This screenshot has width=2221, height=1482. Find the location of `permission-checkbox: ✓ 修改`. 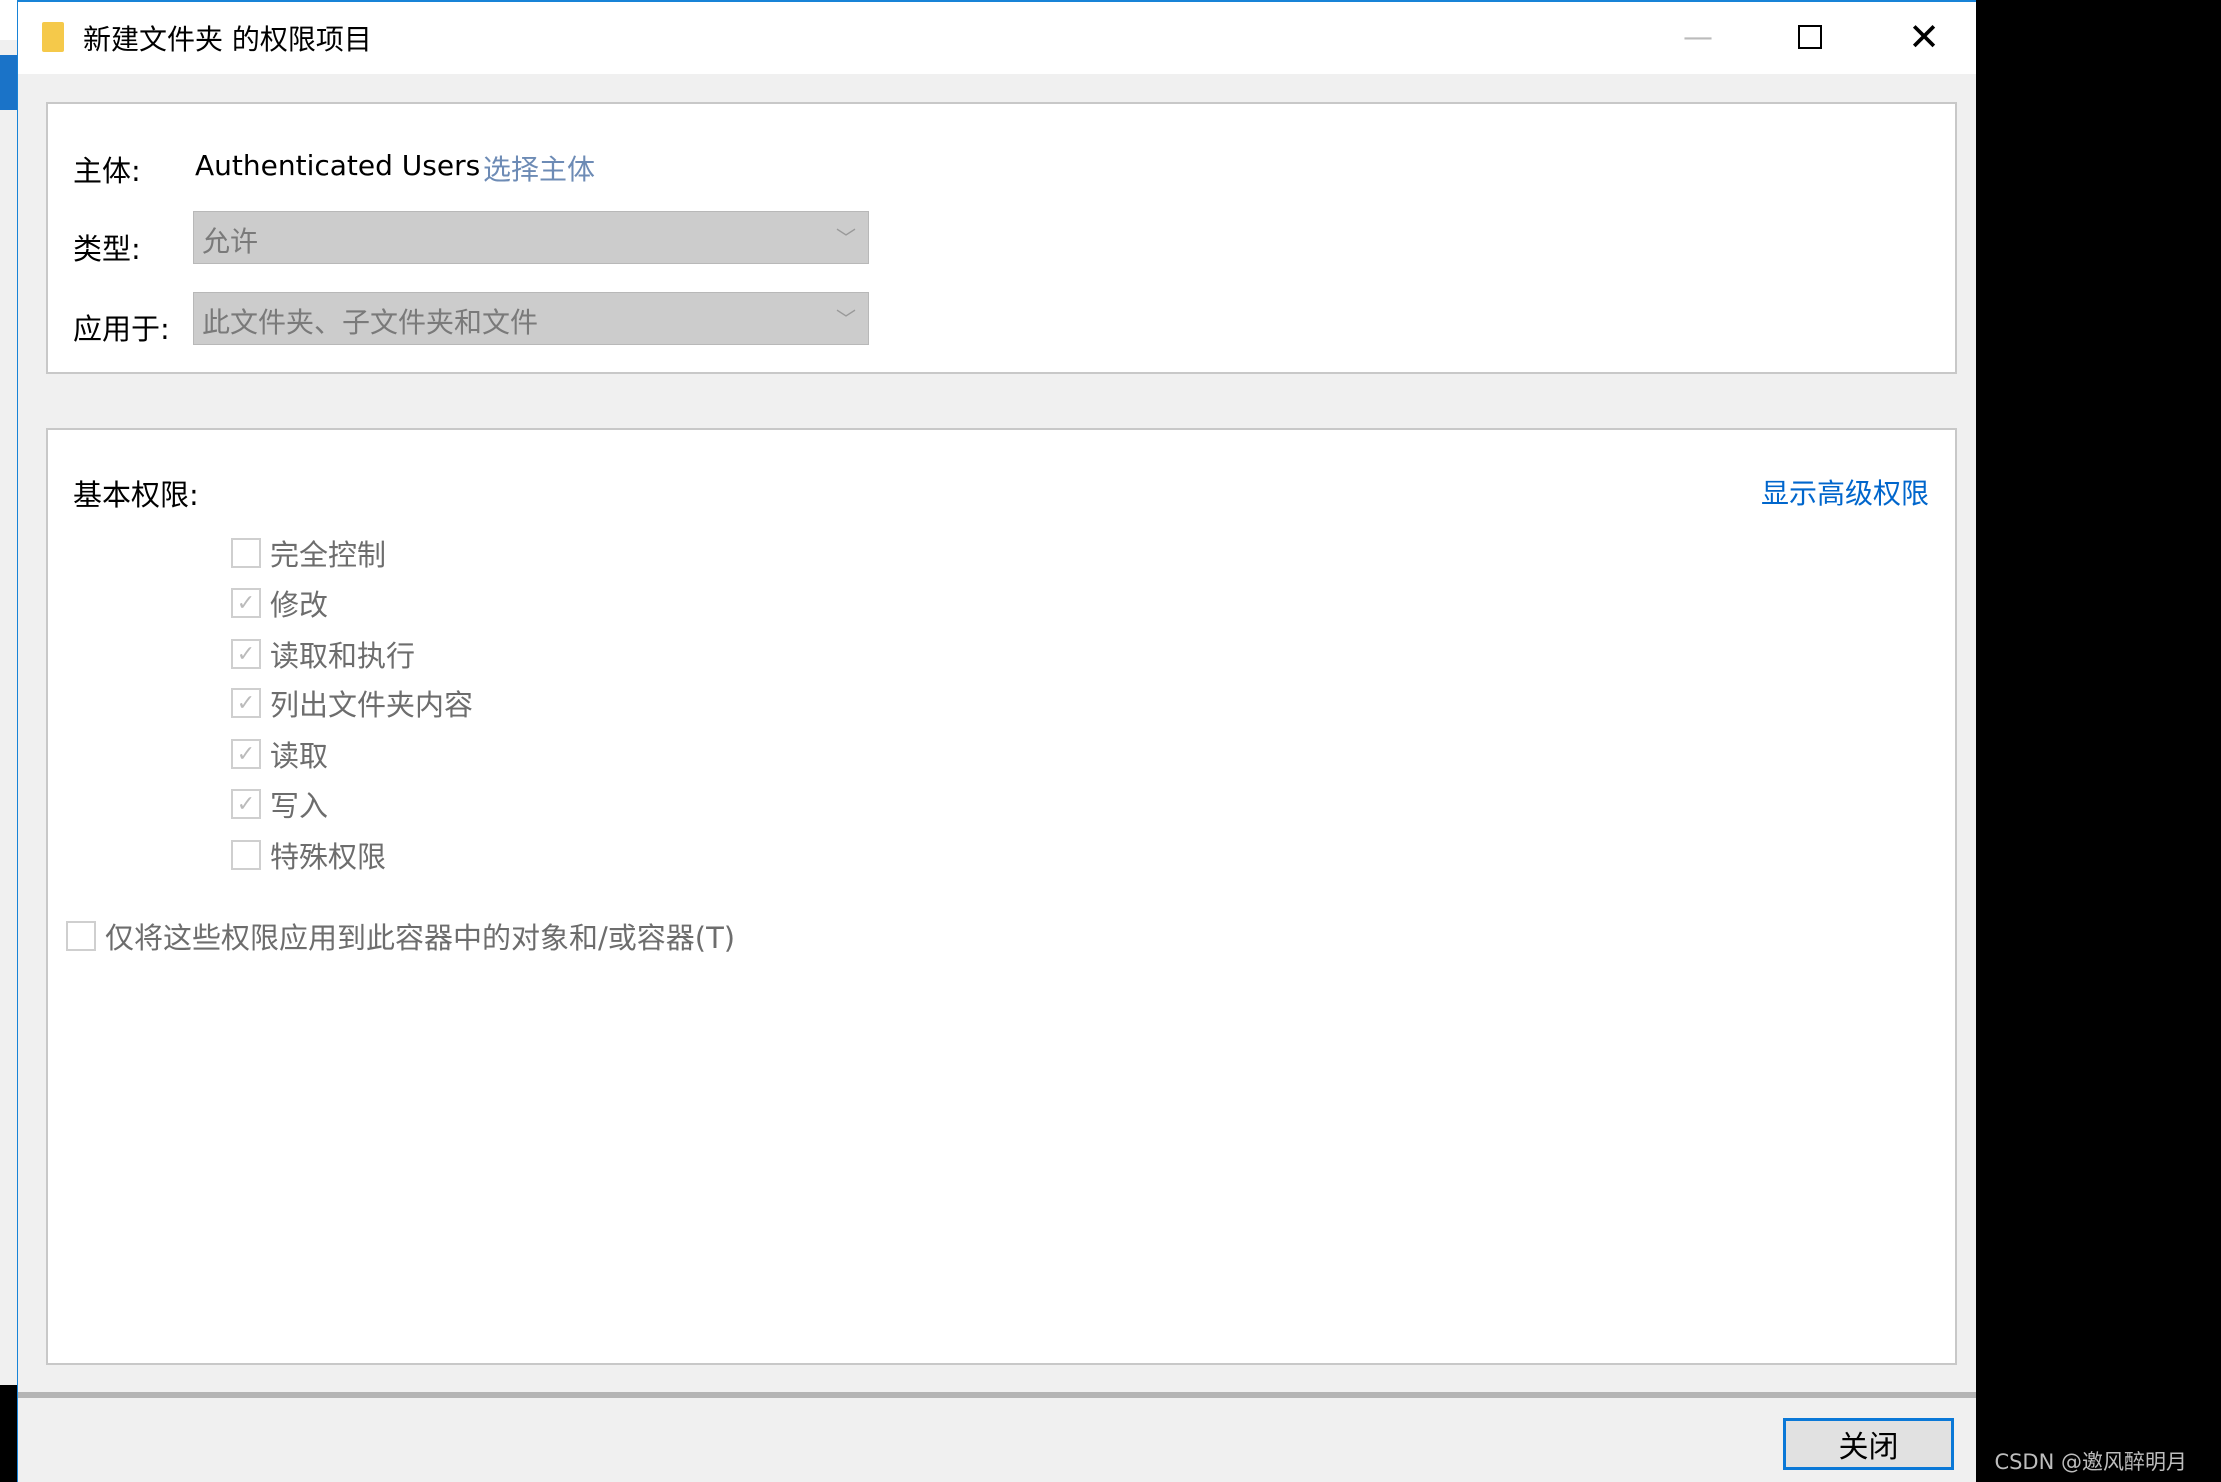

permission-checkbox: ✓ 修改 is located at coordinates (279, 603).